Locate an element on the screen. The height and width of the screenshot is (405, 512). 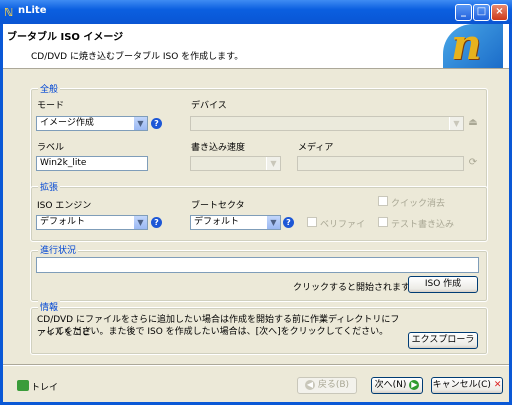
footer-bar: トレイ ◀ 戻る(B) 次へ(N) ▶ キャンセル(C) ✕ is located at coordinates (256, 384).